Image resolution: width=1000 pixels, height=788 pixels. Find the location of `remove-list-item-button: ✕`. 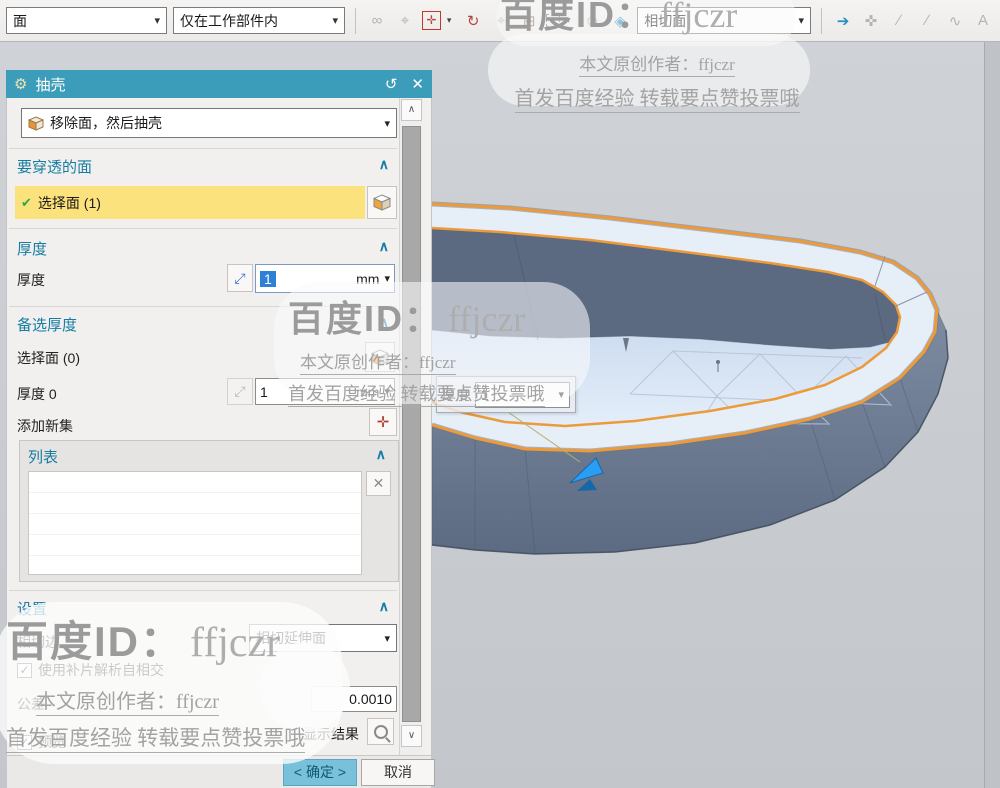

remove-list-item-button: ✕ is located at coordinates (378, 483).